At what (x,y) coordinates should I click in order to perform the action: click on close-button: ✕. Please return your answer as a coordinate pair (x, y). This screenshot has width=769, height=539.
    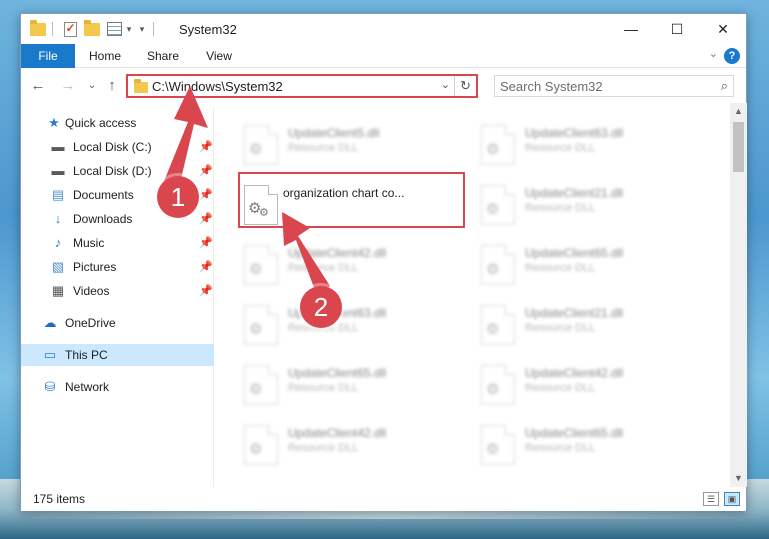
    Looking at the image, I should click on (723, 29).